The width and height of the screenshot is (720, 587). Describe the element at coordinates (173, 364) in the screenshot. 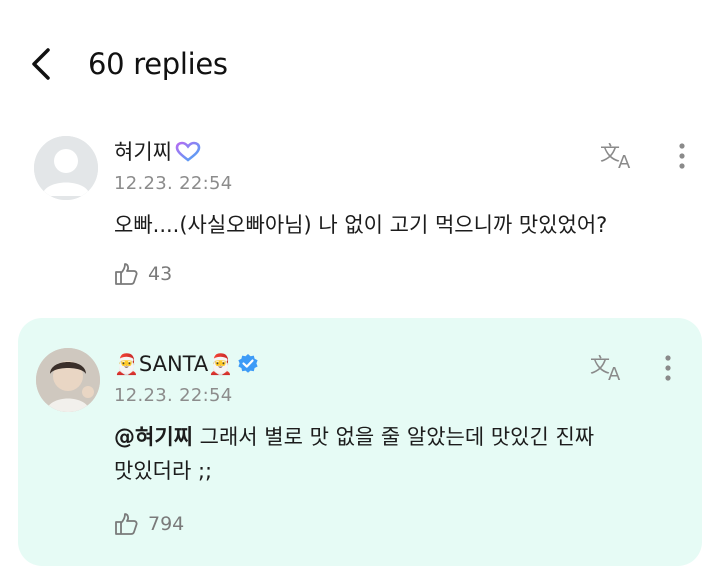

I see `author-name: SANTA` at that location.